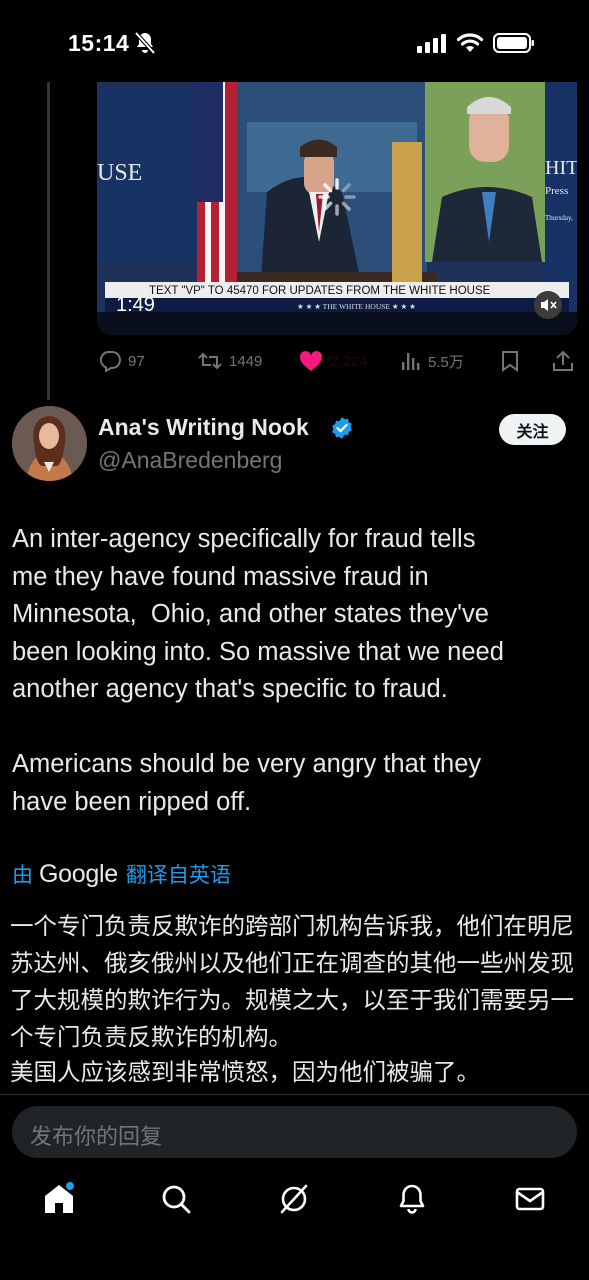 Image resolution: width=589 pixels, height=1280 pixels. I want to click on mute-icon, so click(548, 305).